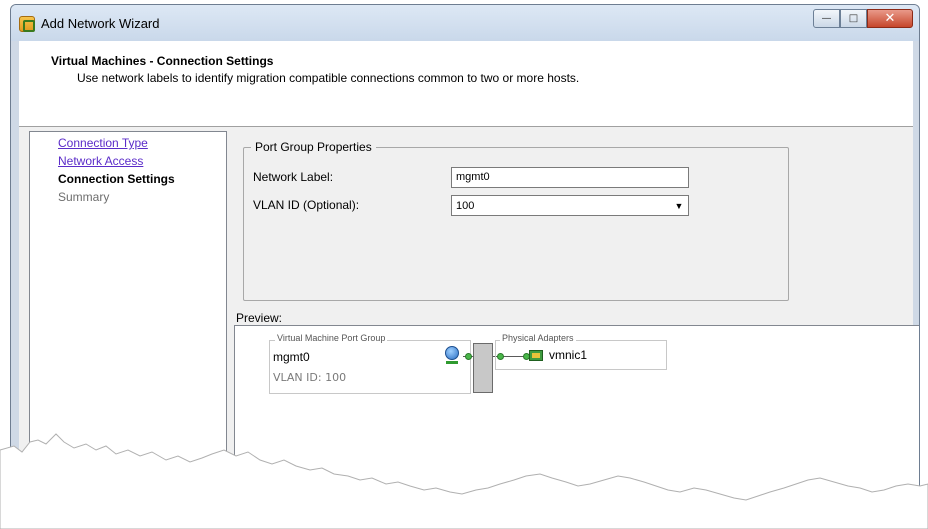 Image resolution: width=928 pixels, height=529 pixels. What do you see at coordinates (291, 357) in the screenshot?
I see `port-group-name: mgmt0` at bounding box center [291, 357].